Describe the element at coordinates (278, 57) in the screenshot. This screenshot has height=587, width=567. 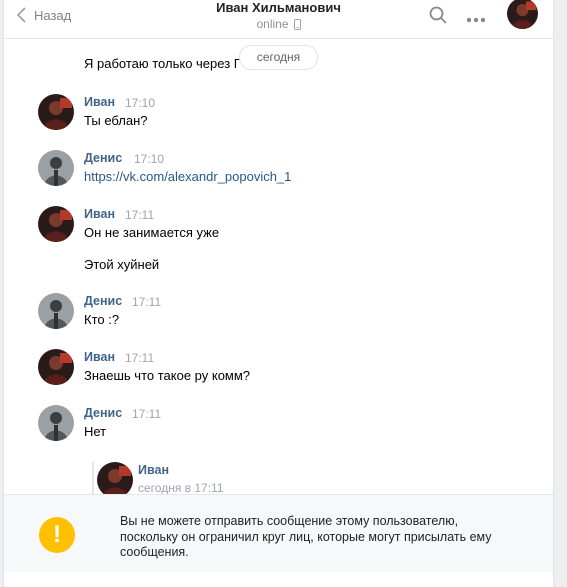
I see `date-divider: сегодня` at that location.